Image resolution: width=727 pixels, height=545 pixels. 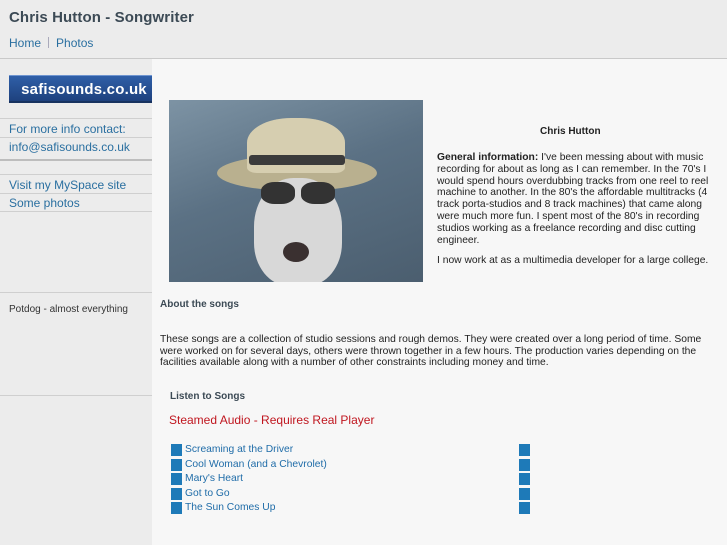 I want to click on about-songs-heading: About the songs, so click(x=199, y=304).